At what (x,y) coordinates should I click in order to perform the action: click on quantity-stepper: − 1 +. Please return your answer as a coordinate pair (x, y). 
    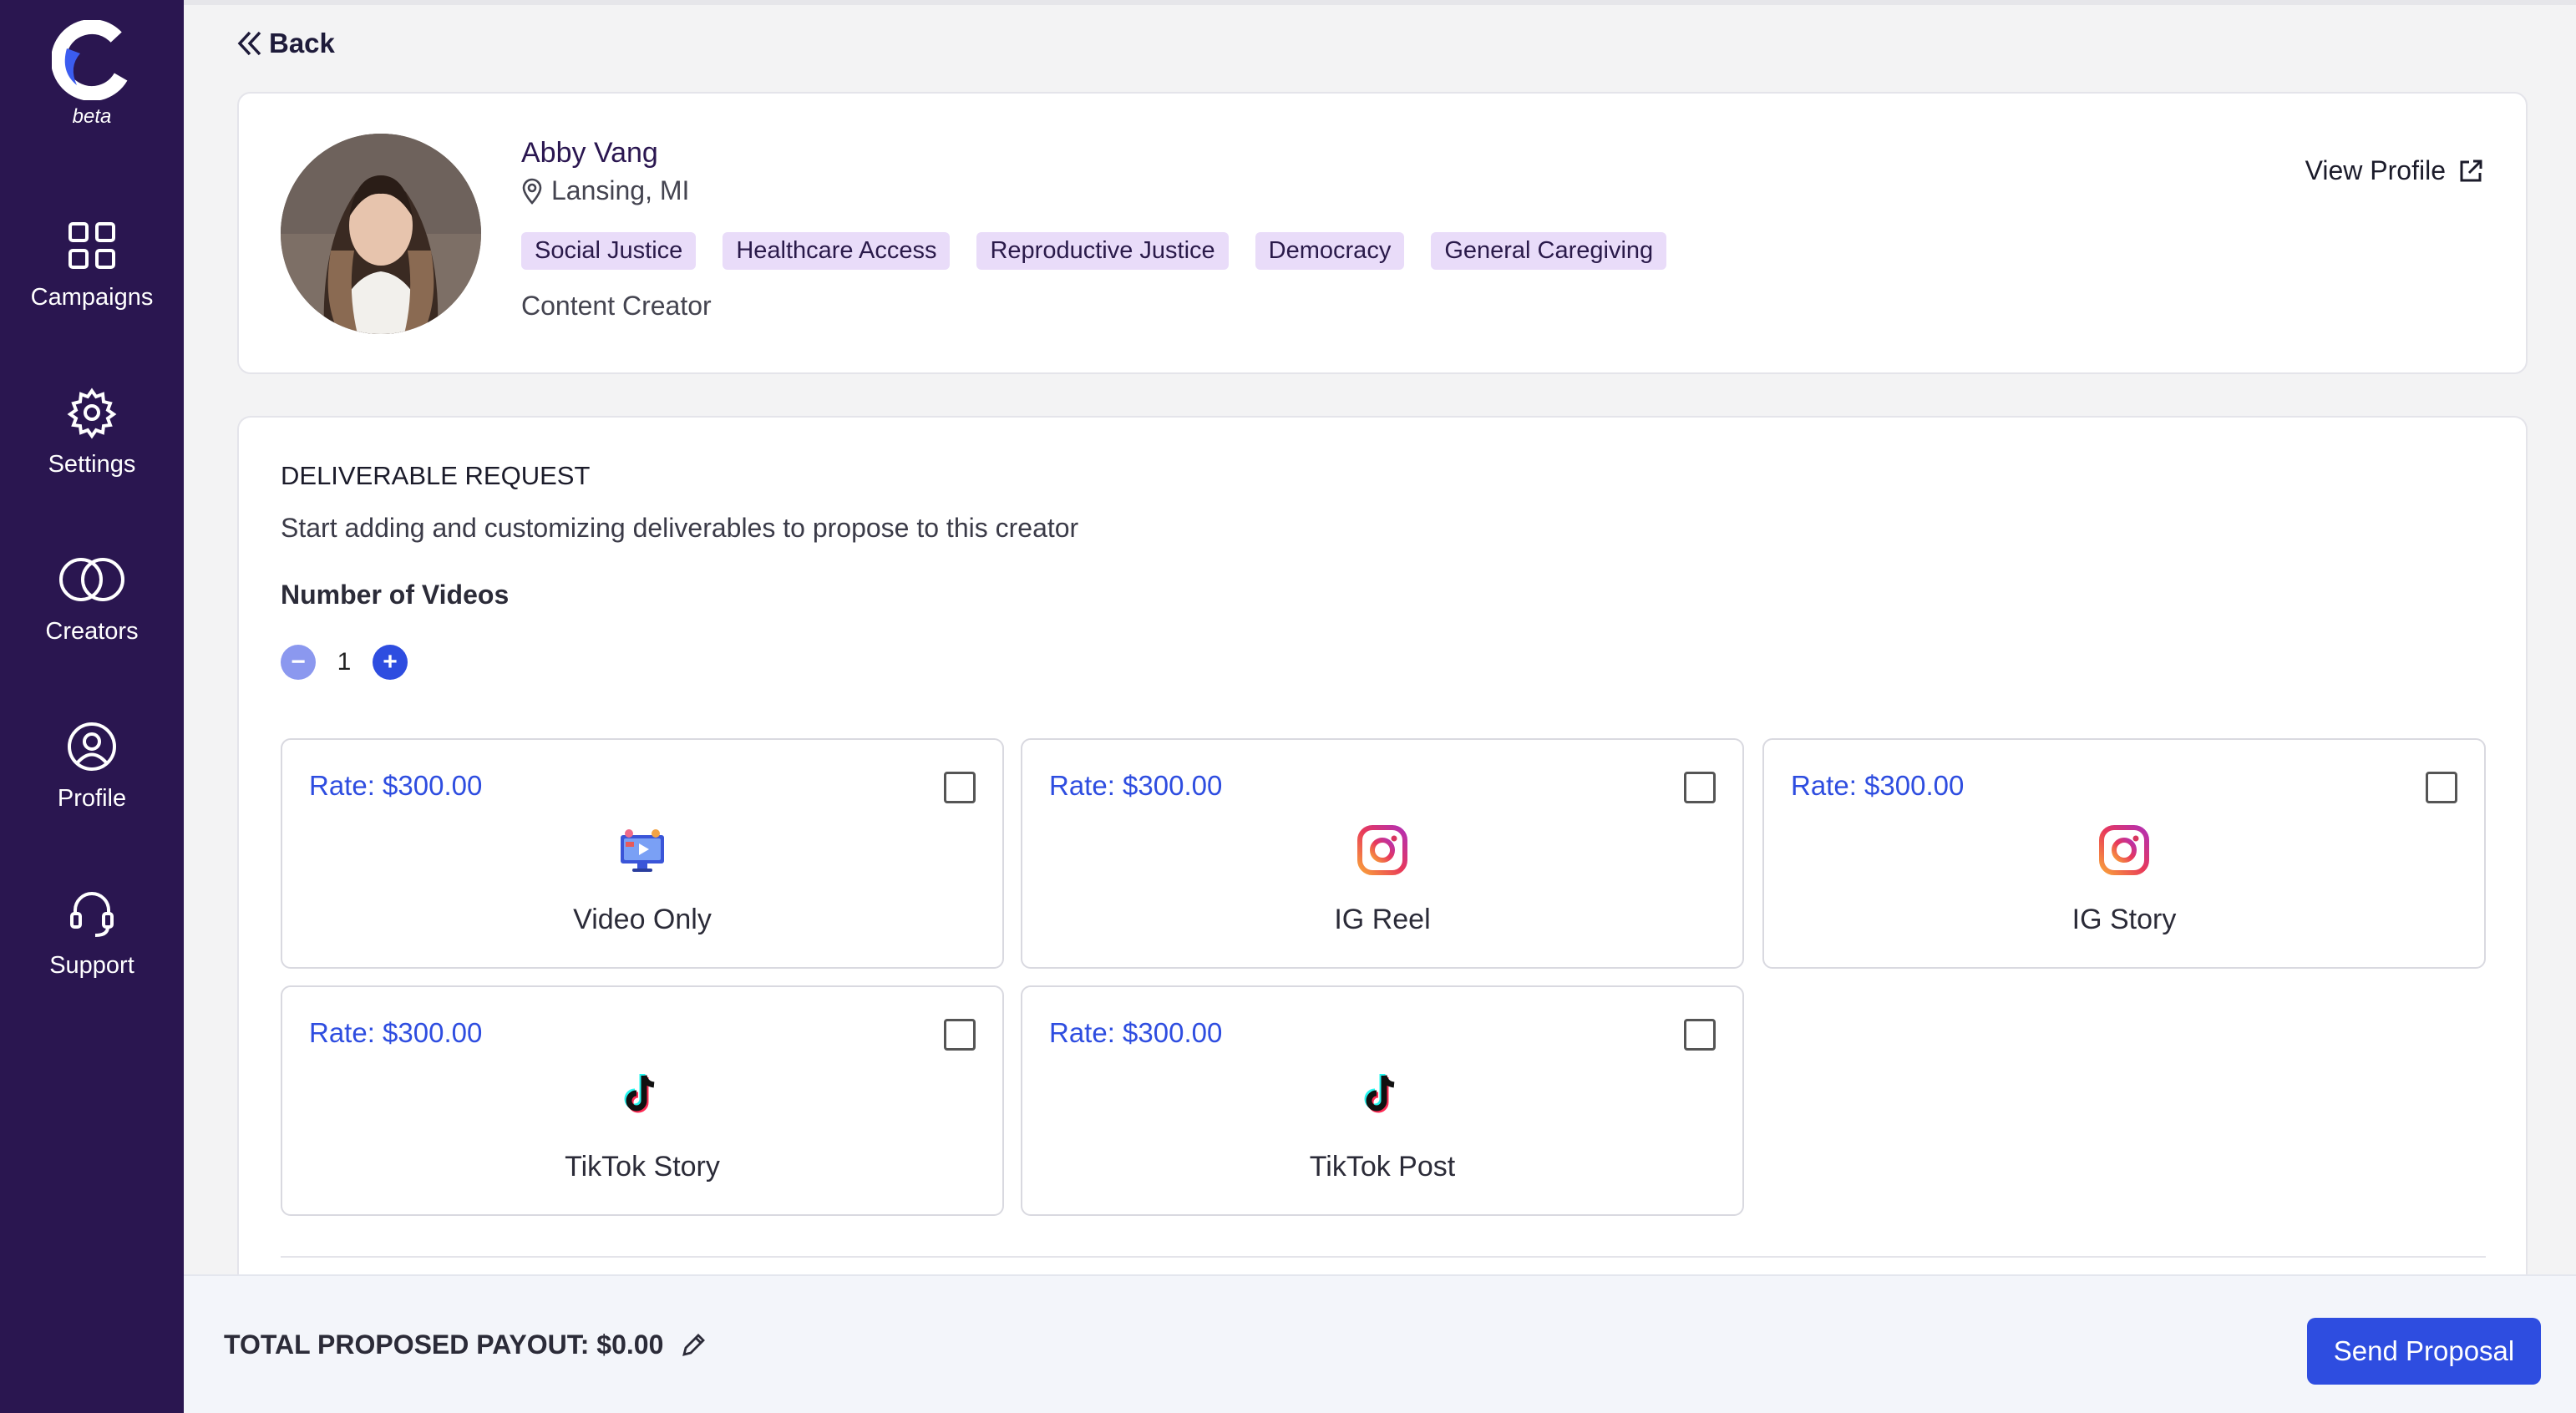
    Looking at the image, I should click on (344, 662).